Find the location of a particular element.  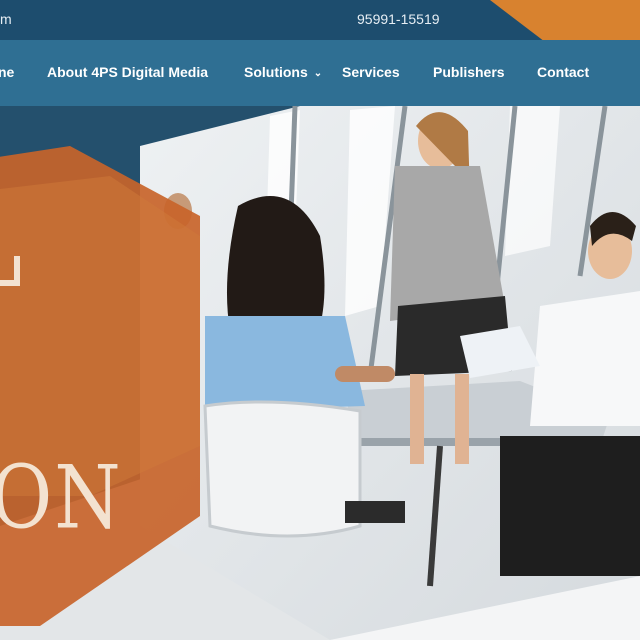

hero-letter-fragment is located at coordinates (10, 271).